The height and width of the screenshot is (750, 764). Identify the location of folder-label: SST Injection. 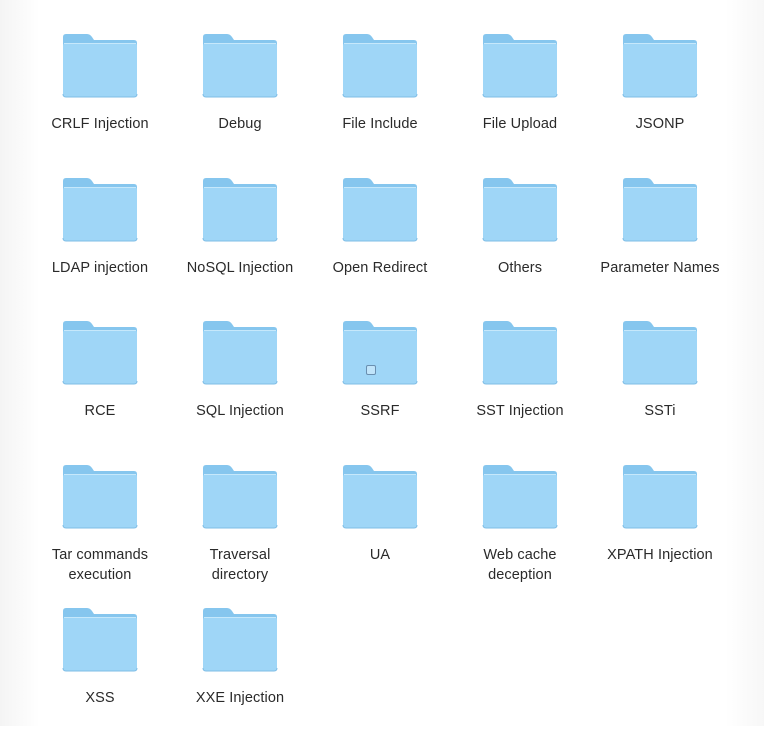
(520, 411).